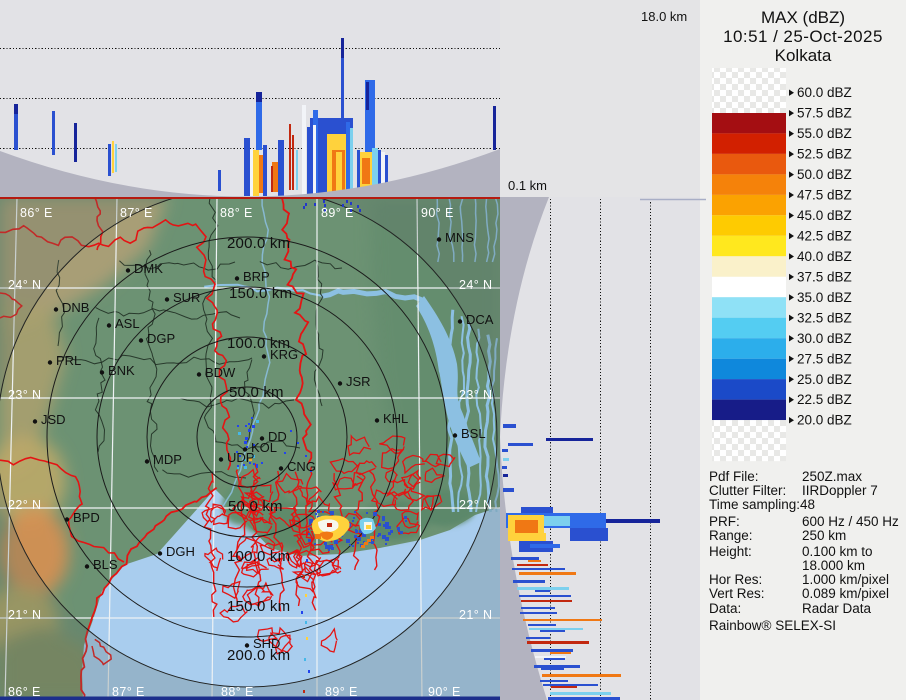  Describe the element at coordinates (121, 370) in the screenshot. I see `svg-text: BNK` at that location.